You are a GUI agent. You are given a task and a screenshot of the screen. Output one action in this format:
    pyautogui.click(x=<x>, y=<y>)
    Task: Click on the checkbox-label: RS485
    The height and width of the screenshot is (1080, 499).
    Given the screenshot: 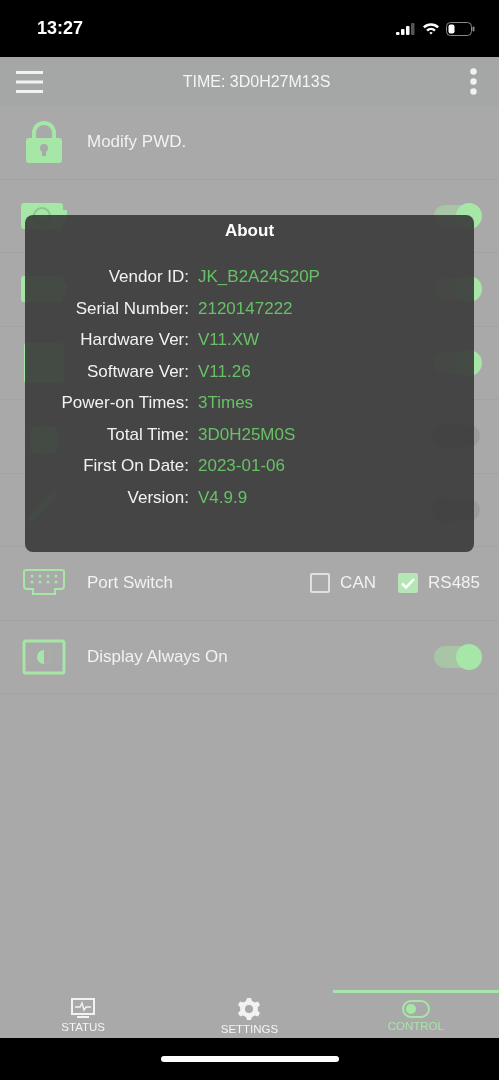 What is the action you would take?
    pyautogui.click(x=454, y=583)
    